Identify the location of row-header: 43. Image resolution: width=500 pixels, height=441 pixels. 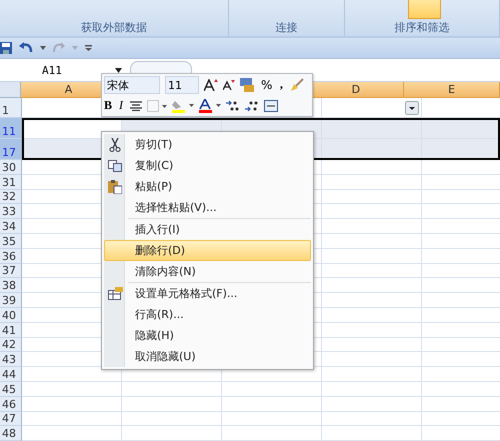
(11, 360).